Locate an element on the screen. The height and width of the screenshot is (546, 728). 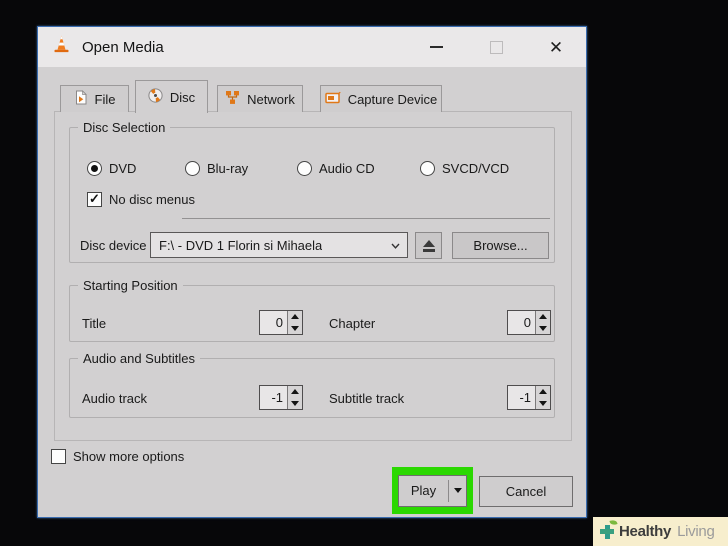
radio-svcd-vcd: SVCD/VCD is located at coordinates (464, 168).